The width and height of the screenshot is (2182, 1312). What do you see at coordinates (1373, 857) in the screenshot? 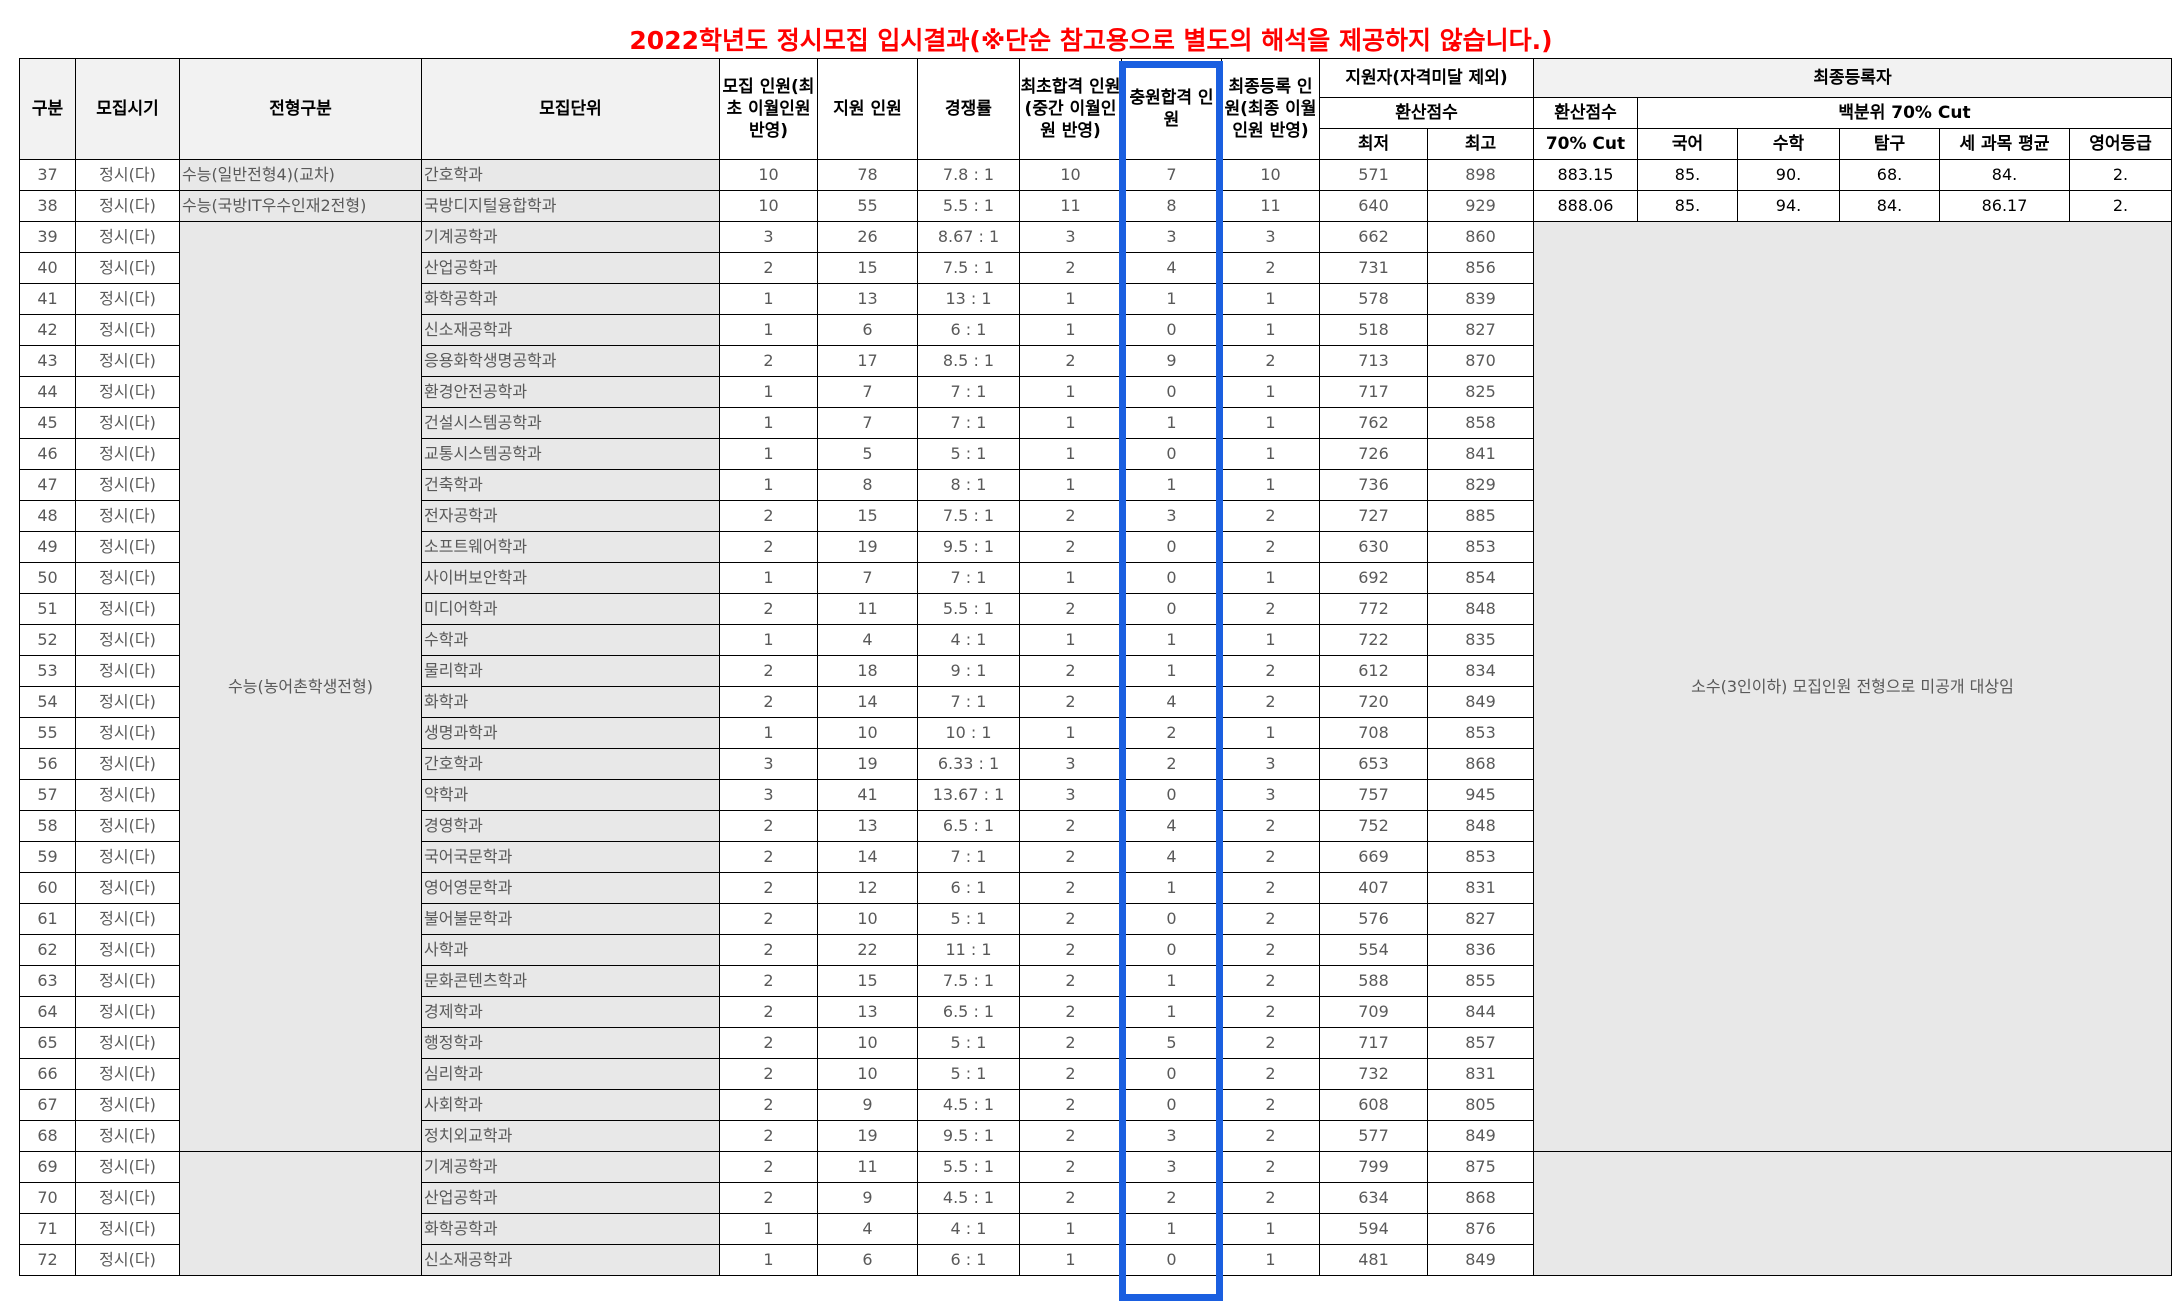
I see `cell-min: 669` at bounding box center [1373, 857].